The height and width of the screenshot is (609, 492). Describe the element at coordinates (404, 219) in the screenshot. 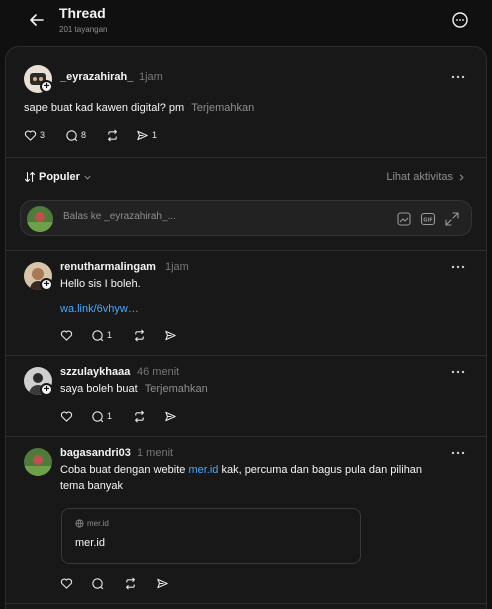

I see `image-icon` at that location.